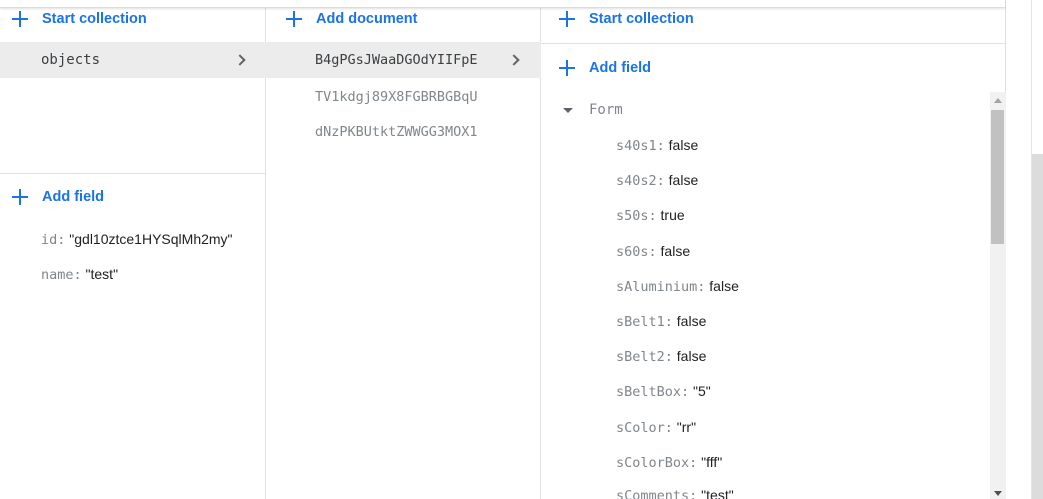 The width and height of the screenshot is (1043, 499). What do you see at coordinates (133, 60) in the screenshot?
I see `collection-item-objects: objects` at bounding box center [133, 60].